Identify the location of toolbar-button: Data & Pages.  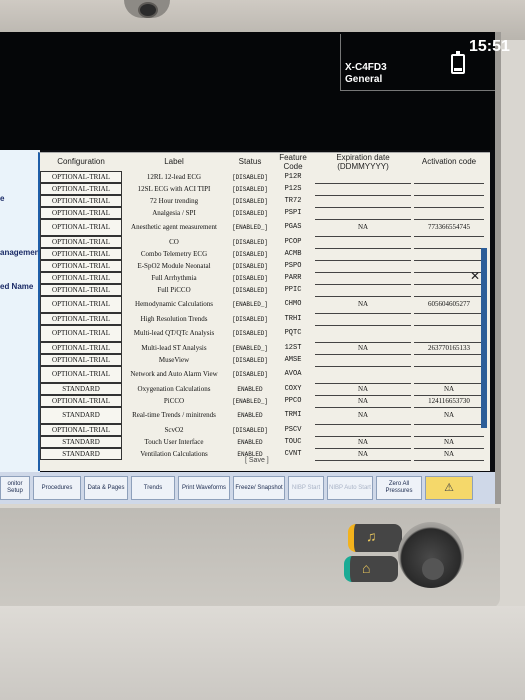
(106, 488).